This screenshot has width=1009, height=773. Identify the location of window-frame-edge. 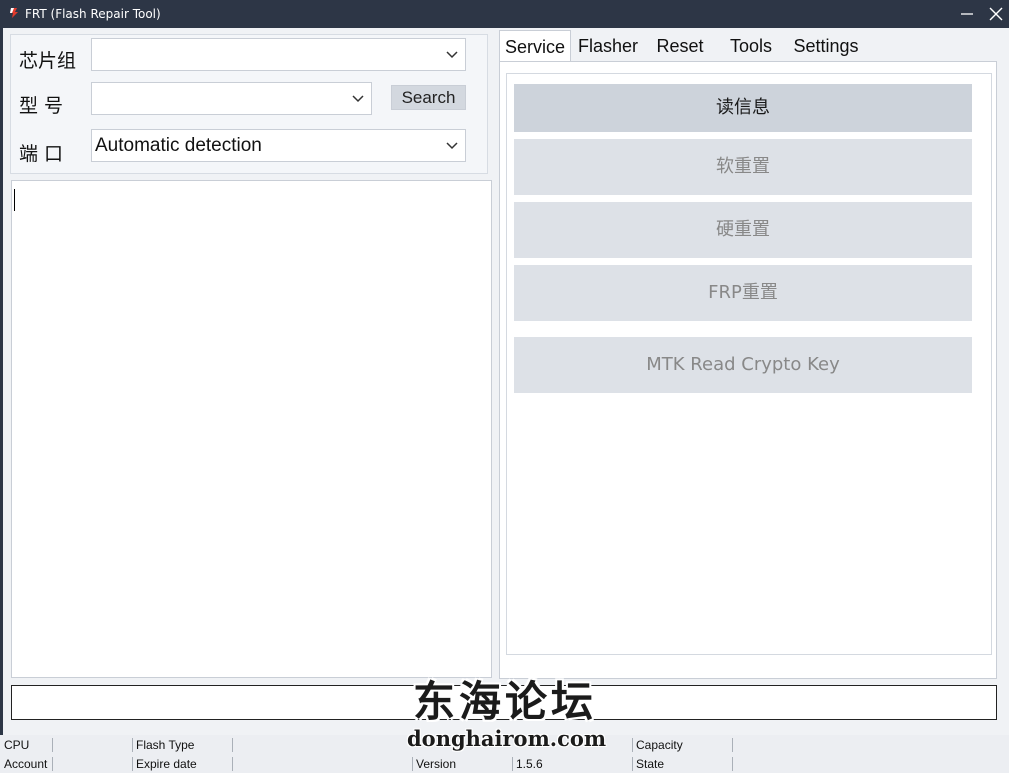
(1, 400).